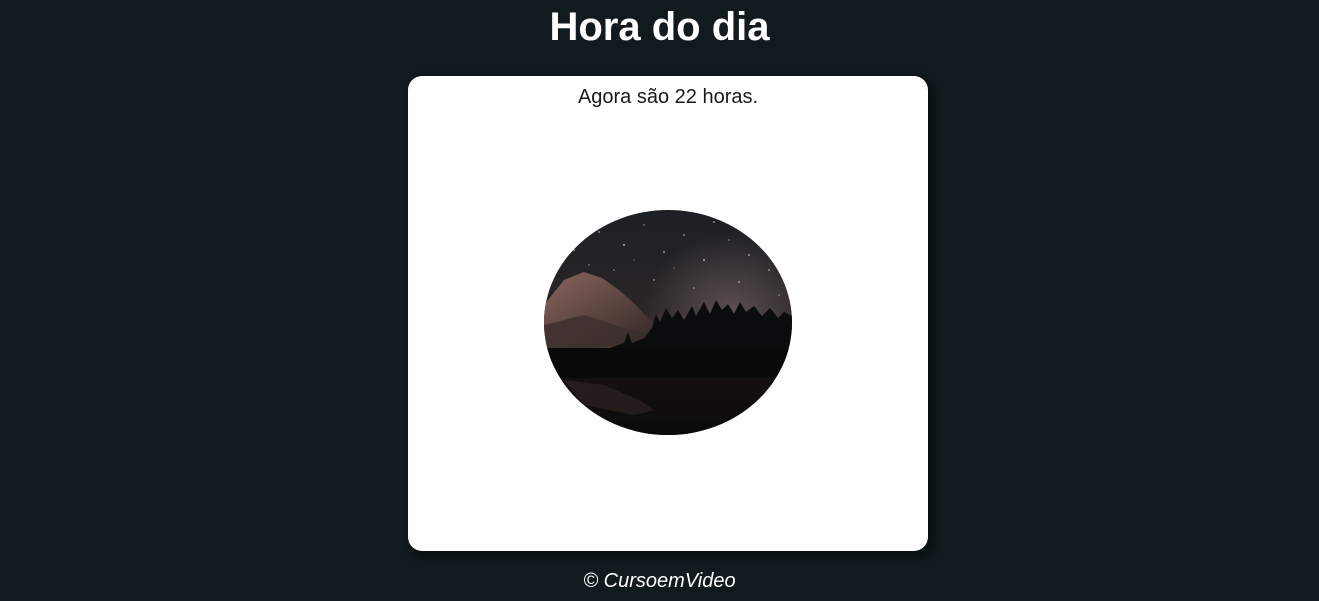  Describe the element at coordinates (659, 27) in the screenshot. I see `page-title: Hora do dia` at that location.